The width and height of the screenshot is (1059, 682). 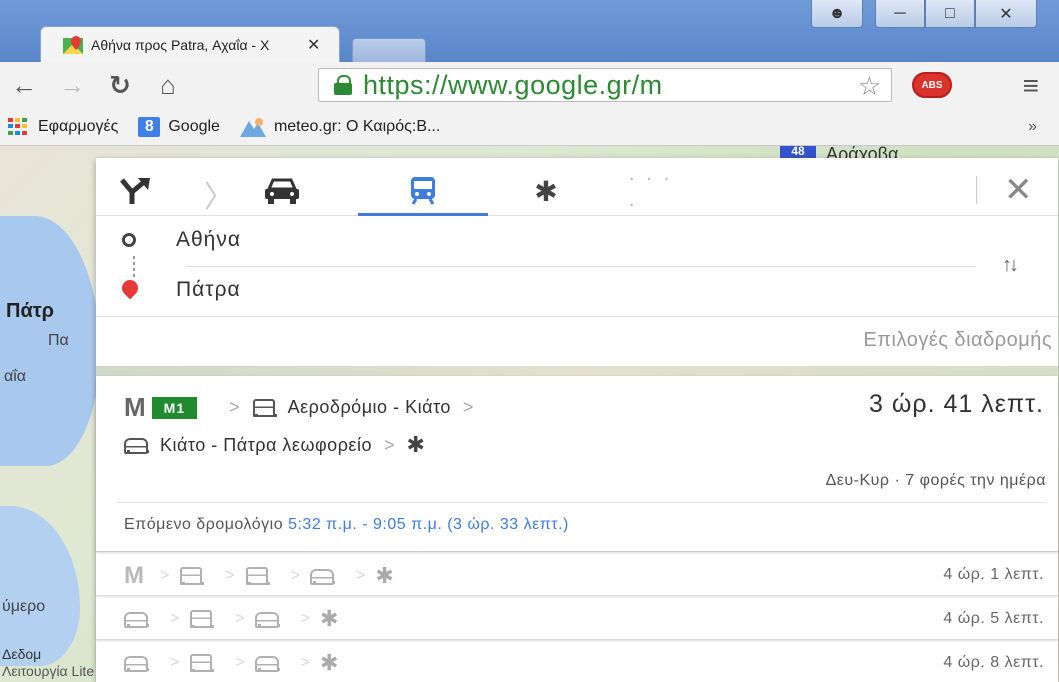 What do you see at coordinates (266, 444) in the screenshot?
I see `segment-text: Κιάτο - Πάτρα λεωφορείο` at bounding box center [266, 444].